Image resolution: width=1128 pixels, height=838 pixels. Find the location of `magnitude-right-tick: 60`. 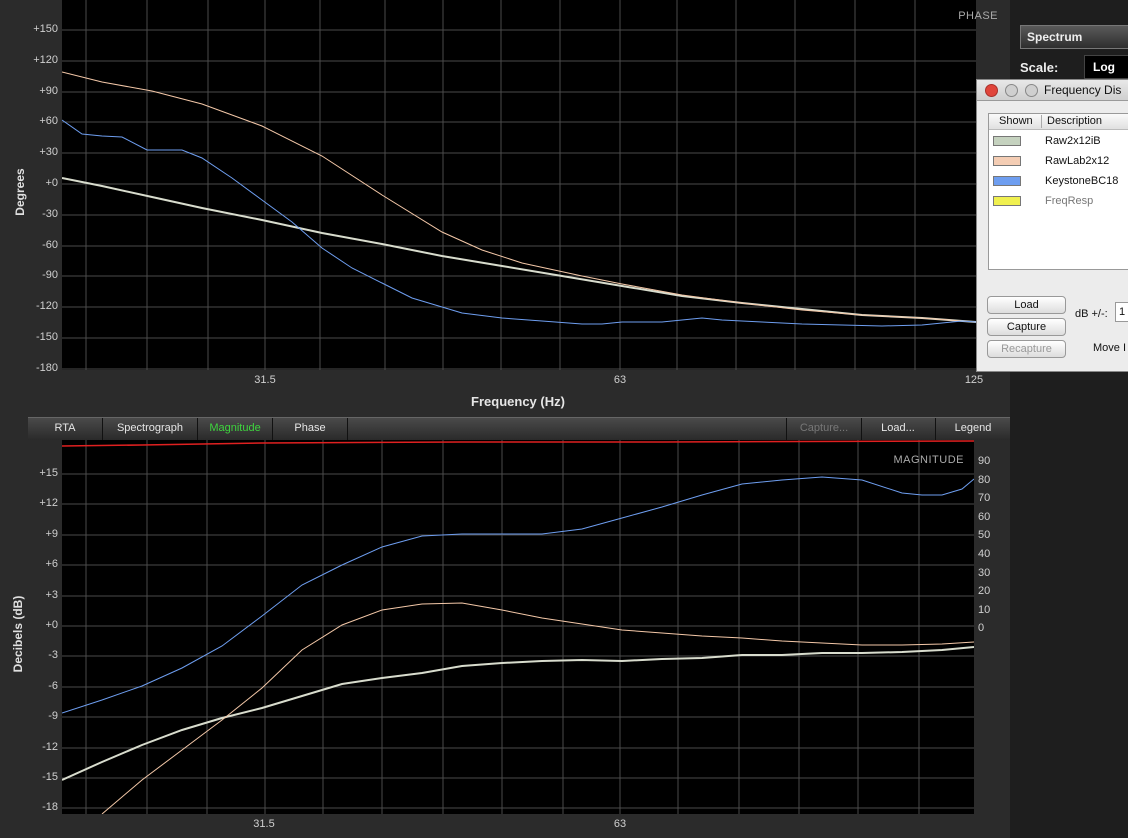

magnitude-right-tick: 60 is located at coordinates (984, 516).